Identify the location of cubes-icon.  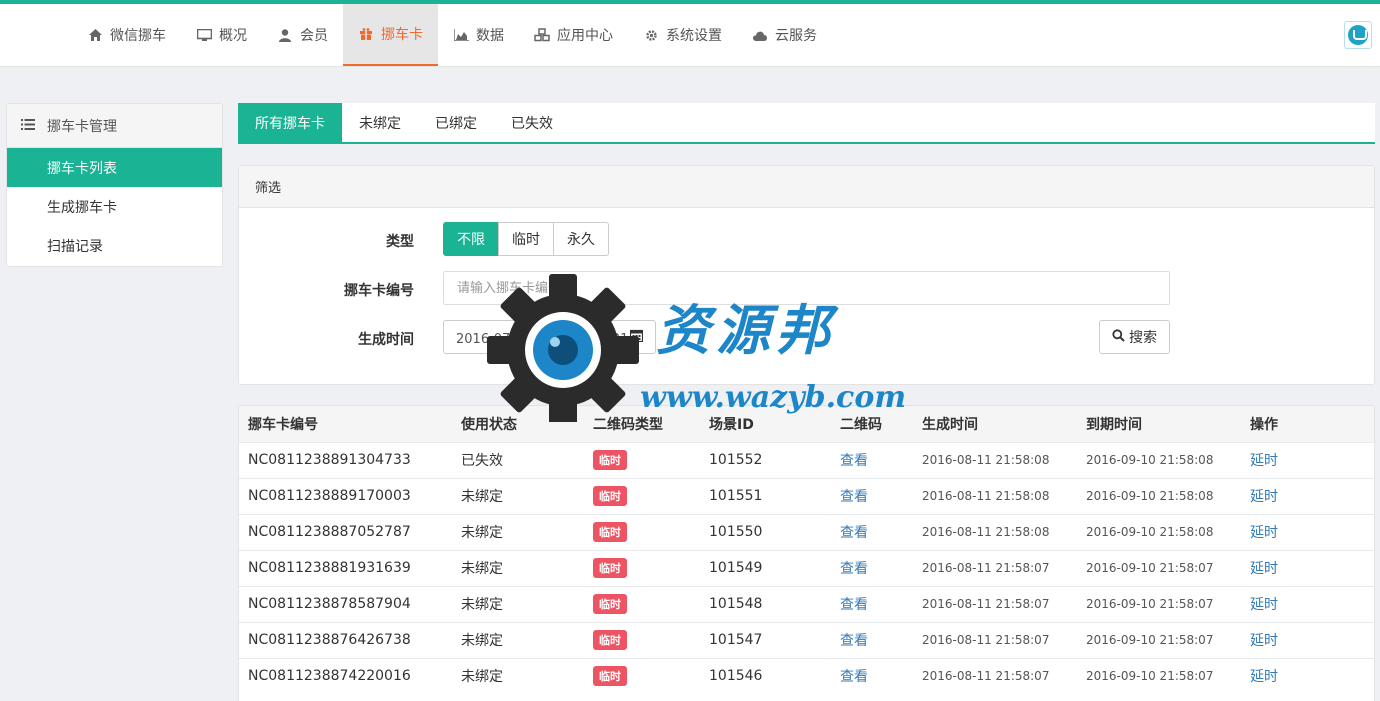
(542, 35).